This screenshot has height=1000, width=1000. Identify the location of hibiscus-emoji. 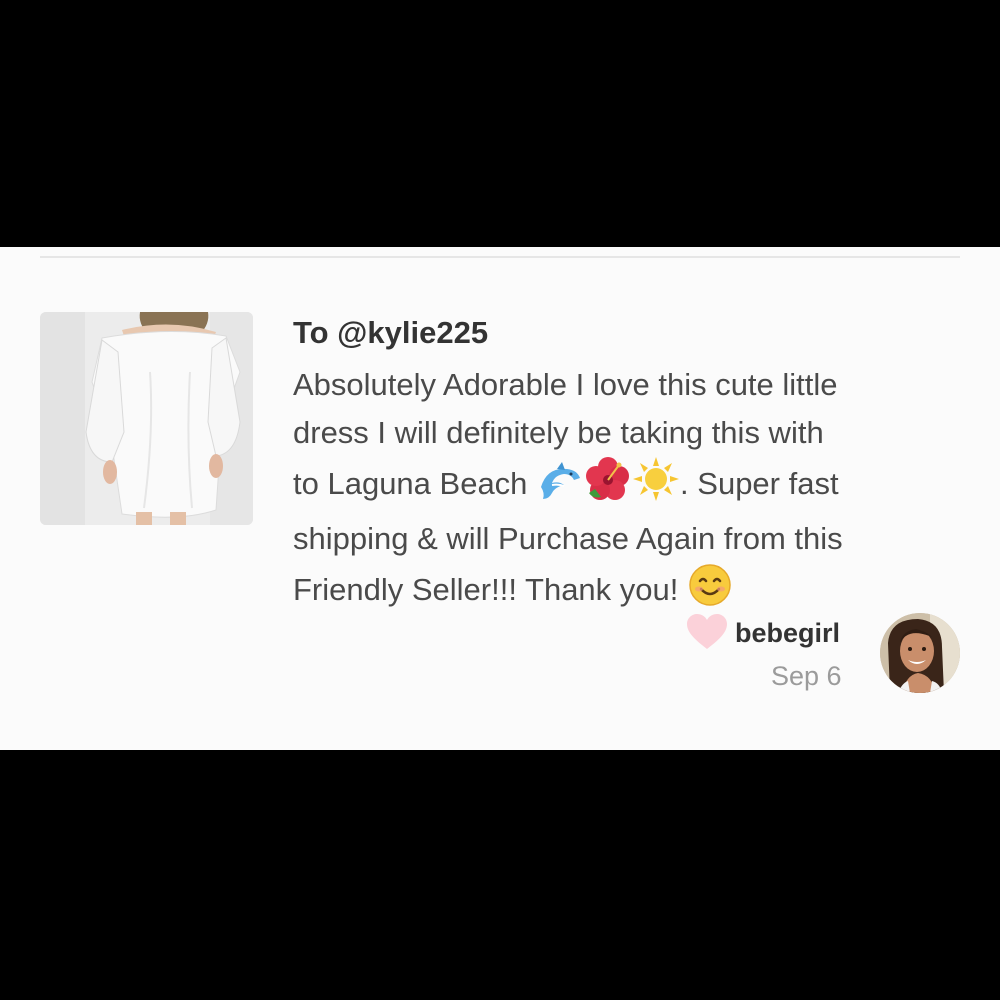
(608, 486).